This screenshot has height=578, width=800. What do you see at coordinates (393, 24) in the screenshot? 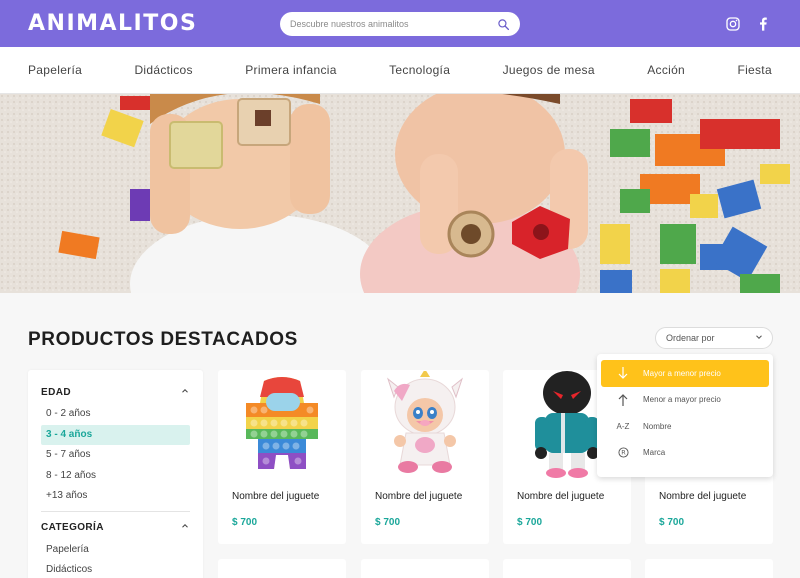
I see `search-input` at bounding box center [393, 24].